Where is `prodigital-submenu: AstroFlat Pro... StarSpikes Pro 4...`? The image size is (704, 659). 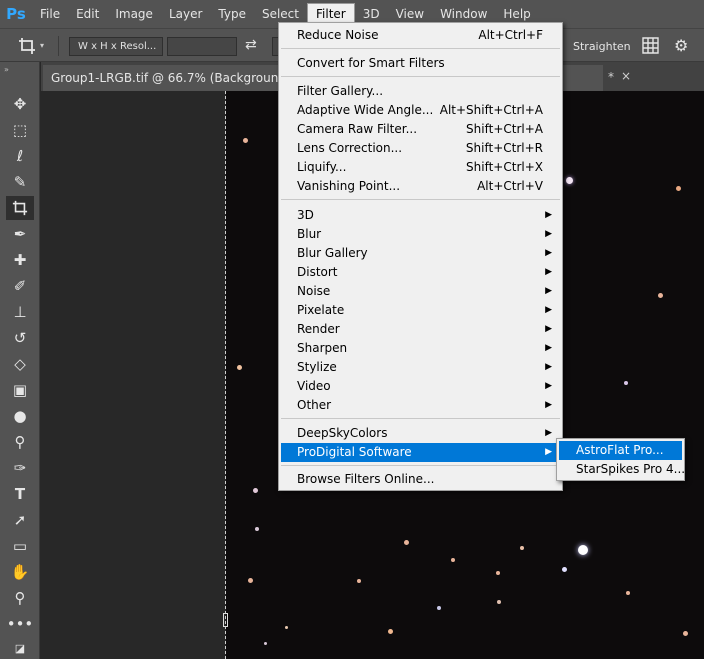
prodigital-submenu: AstroFlat Pro... StarSpikes Pro 4... is located at coordinates (620, 459).